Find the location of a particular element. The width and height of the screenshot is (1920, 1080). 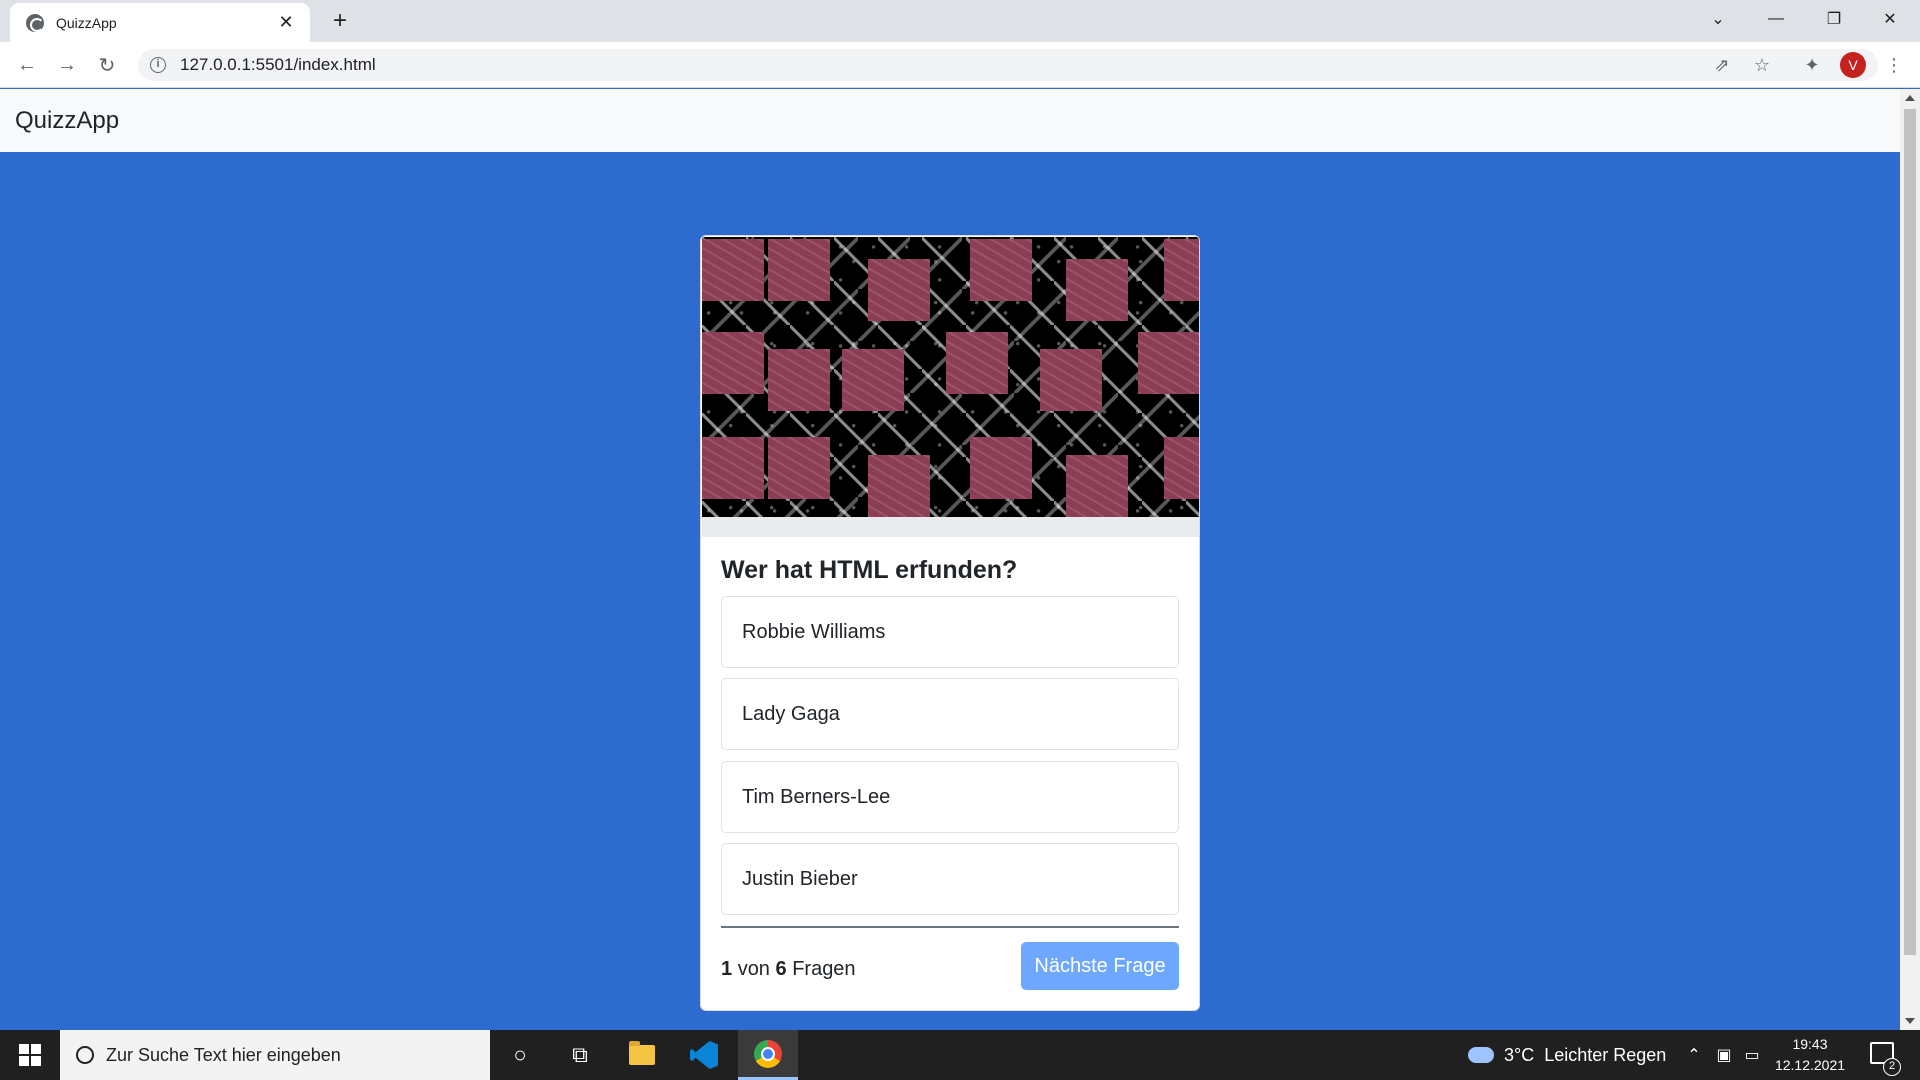

weather-widget: 3°C Leichter Regen is located at coordinates (1567, 1055).